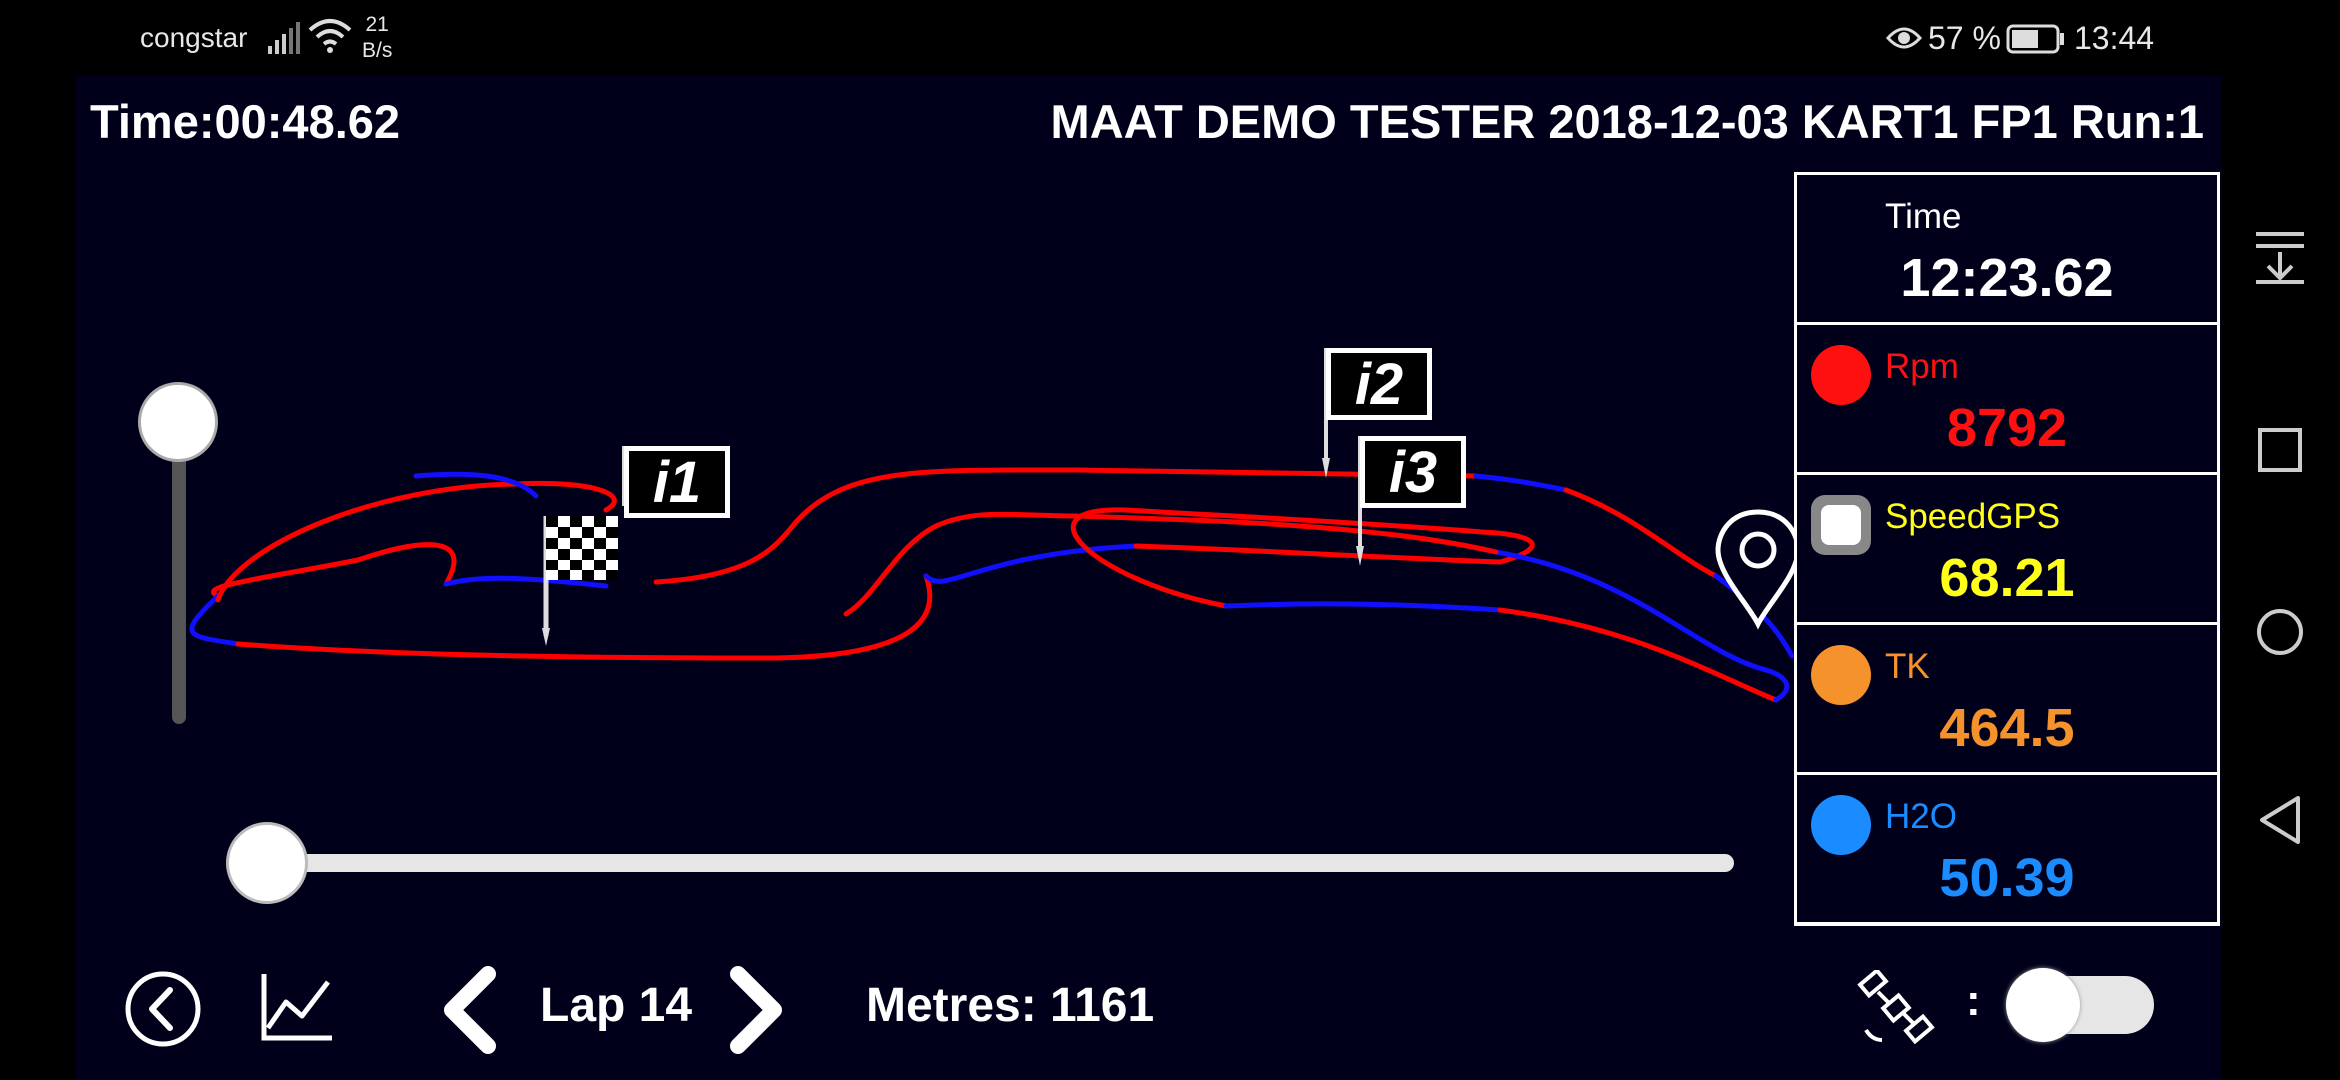 Image resolution: width=2340 pixels, height=1080 pixels. What do you see at coordinates (1521, 483) in the screenshot?
I see `track-mid-blue` at bounding box center [1521, 483].